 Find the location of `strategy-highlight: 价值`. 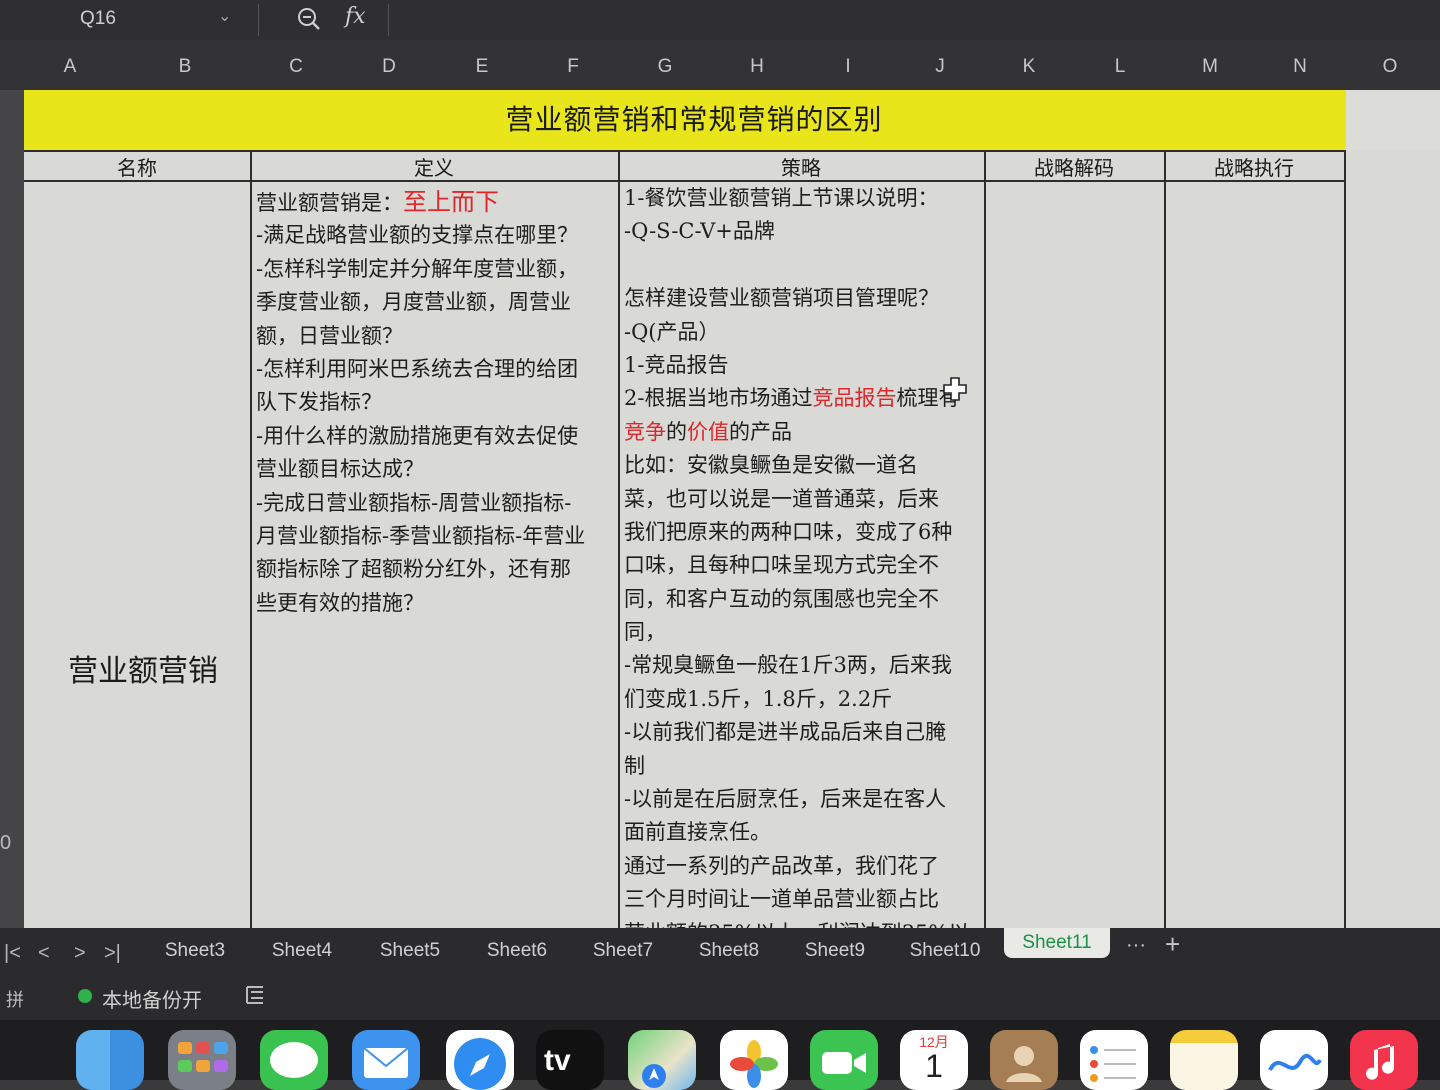

strategy-highlight: 价值 is located at coordinates (708, 431).